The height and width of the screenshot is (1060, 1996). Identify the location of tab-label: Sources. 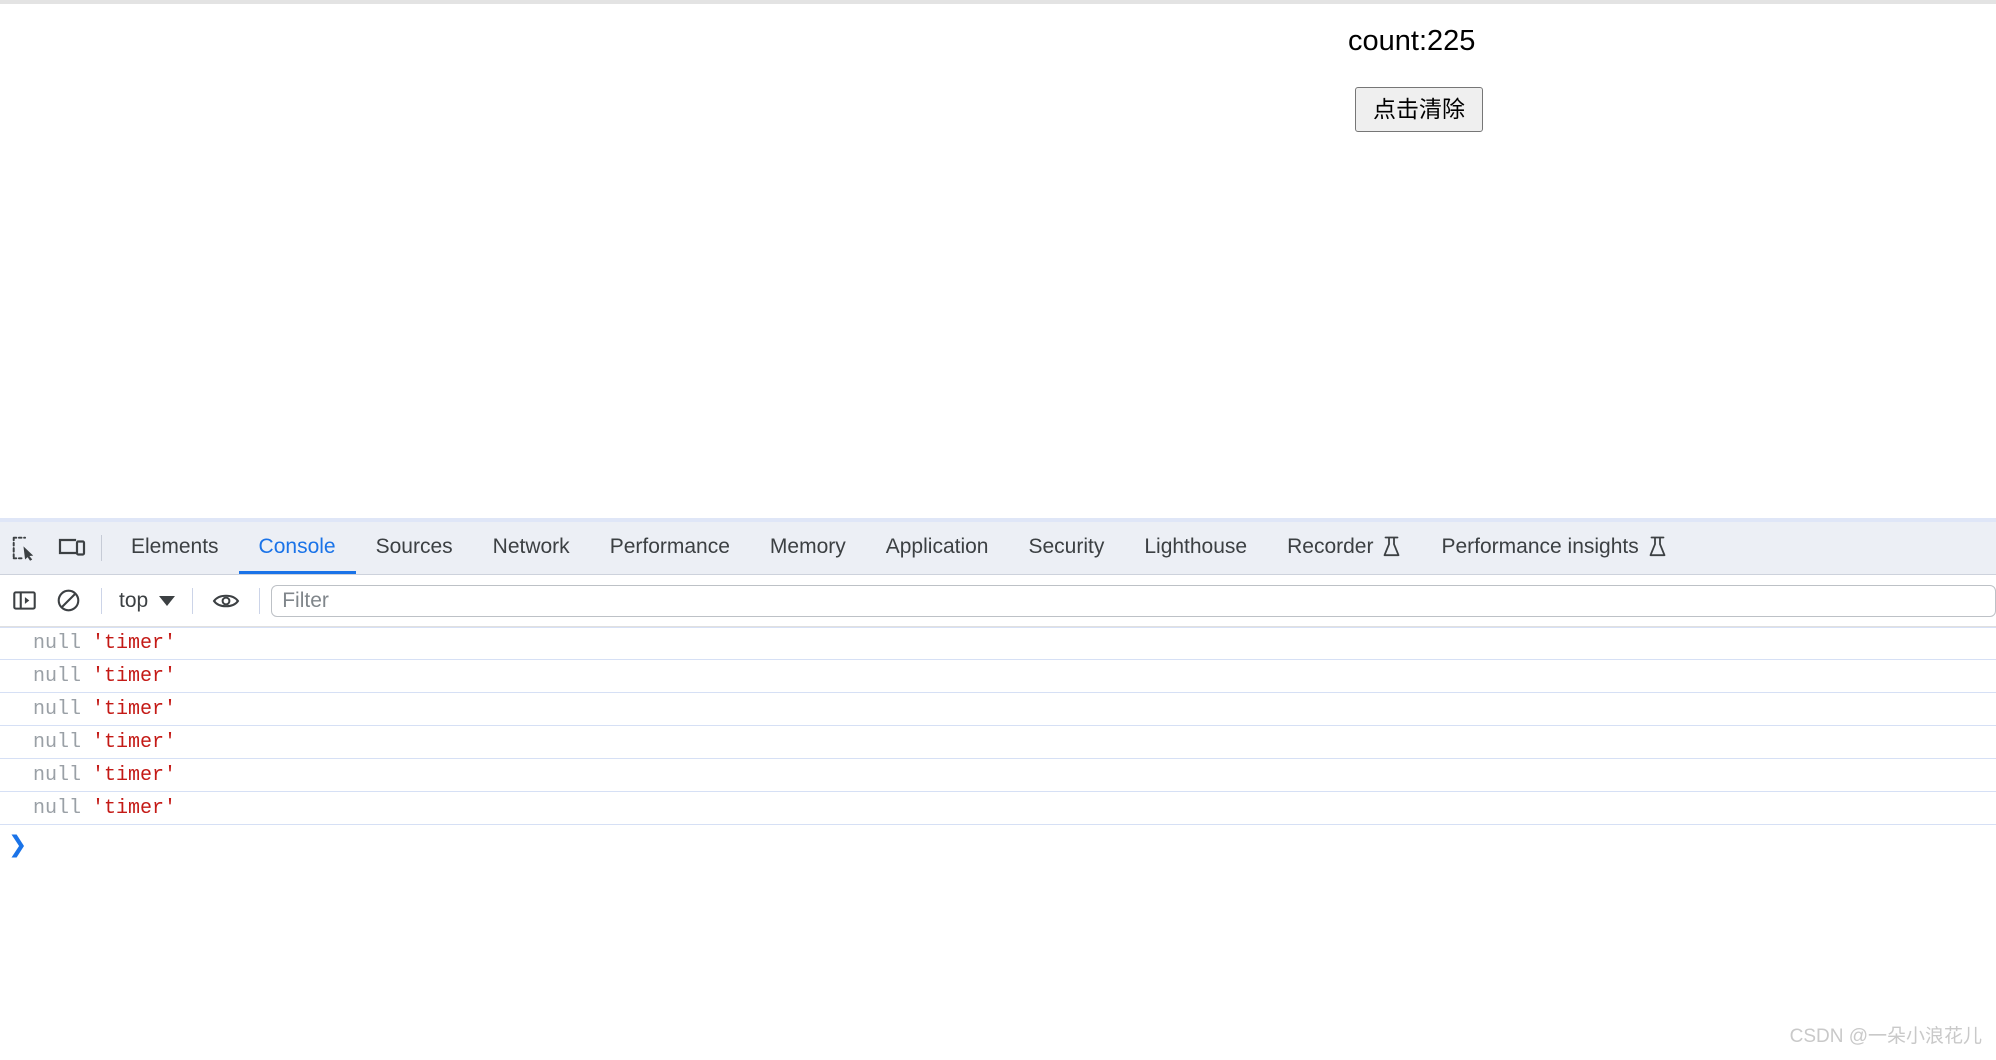
(414, 546).